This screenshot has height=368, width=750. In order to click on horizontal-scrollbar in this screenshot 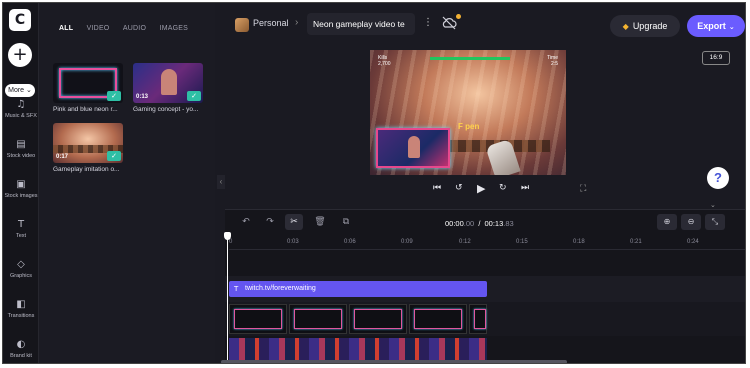, I will do `click(394, 361)`.